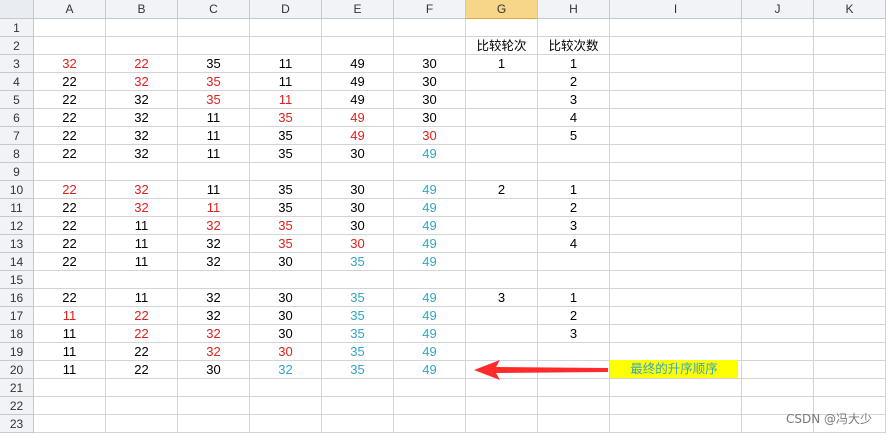 The image size is (888, 436). What do you see at coordinates (676, 244) in the screenshot?
I see `cell-i13` at bounding box center [676, 244].